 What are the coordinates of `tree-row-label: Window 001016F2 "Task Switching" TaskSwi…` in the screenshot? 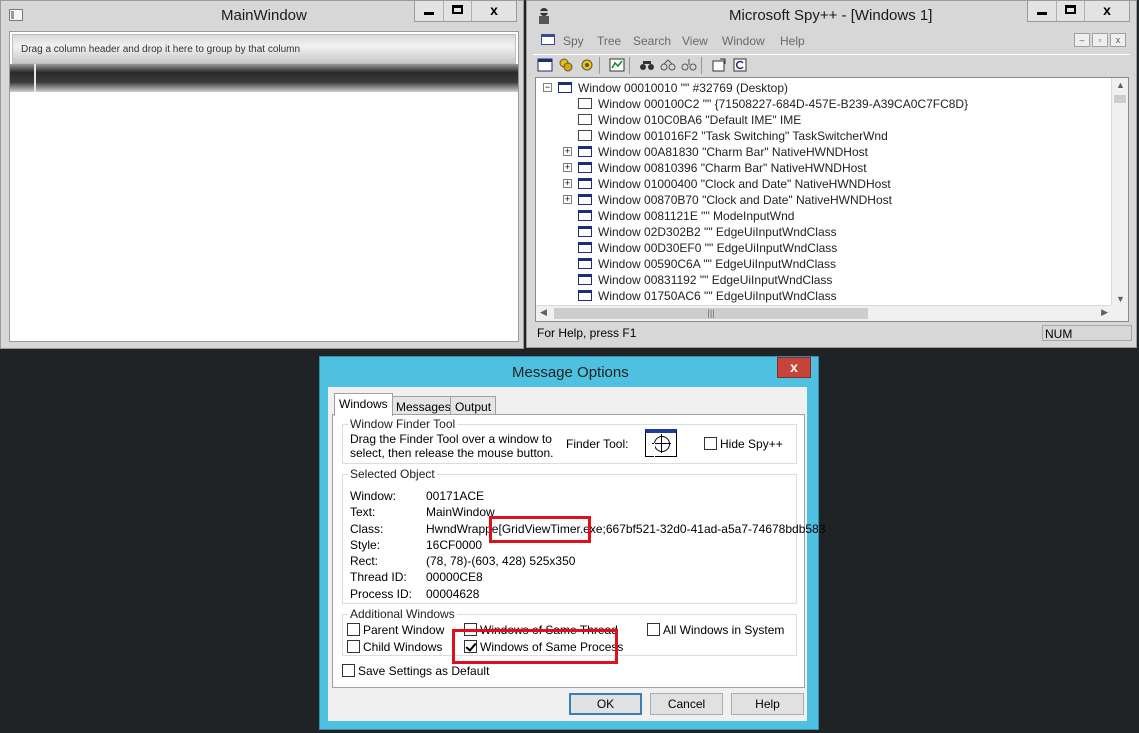 It's located at (743, 136).